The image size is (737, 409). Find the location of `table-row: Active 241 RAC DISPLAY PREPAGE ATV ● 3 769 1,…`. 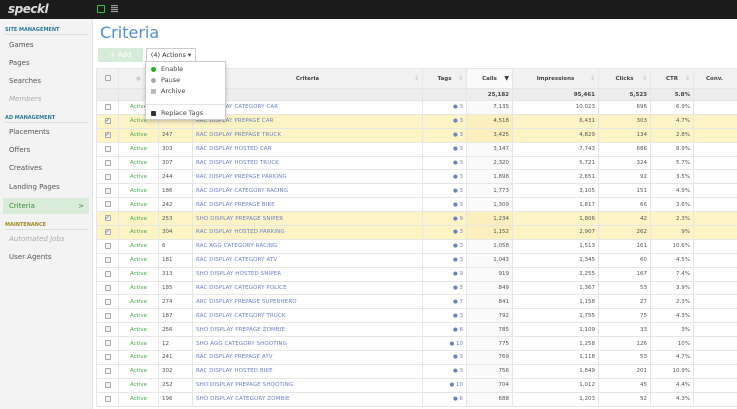

table-row: Active 241 RAC DISPLAY PREPAGE ATV ● 3 769 1,… is located at coordinates (416, 357).